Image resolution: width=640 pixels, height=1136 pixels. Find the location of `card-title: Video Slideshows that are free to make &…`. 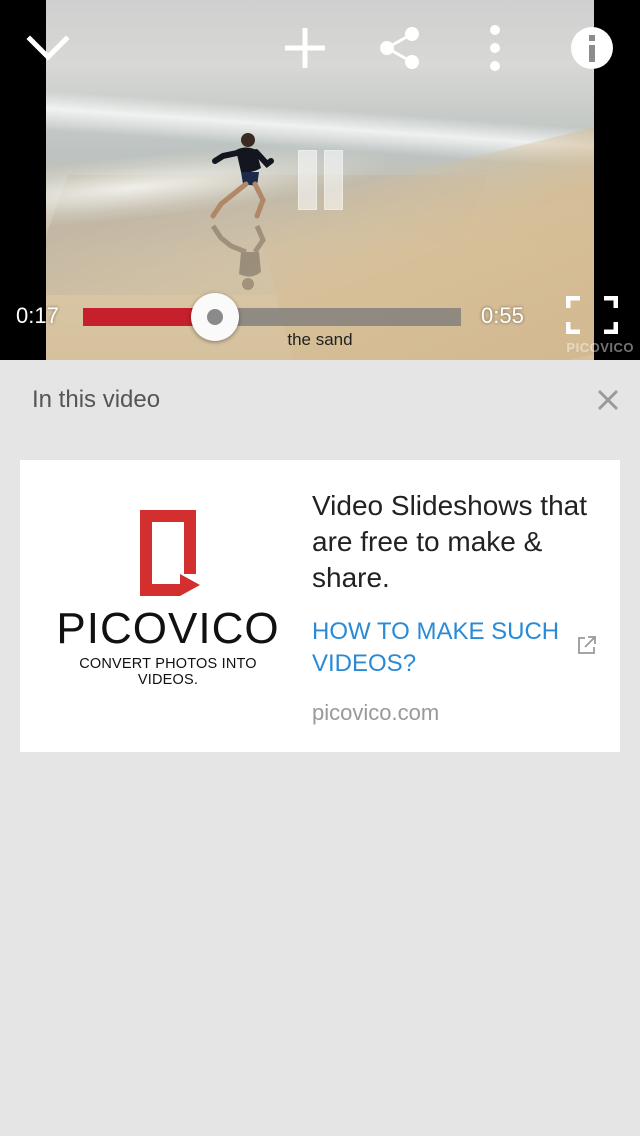

card-title: Video Slideshows that are free to make &… is located at coordinates (449, 541).